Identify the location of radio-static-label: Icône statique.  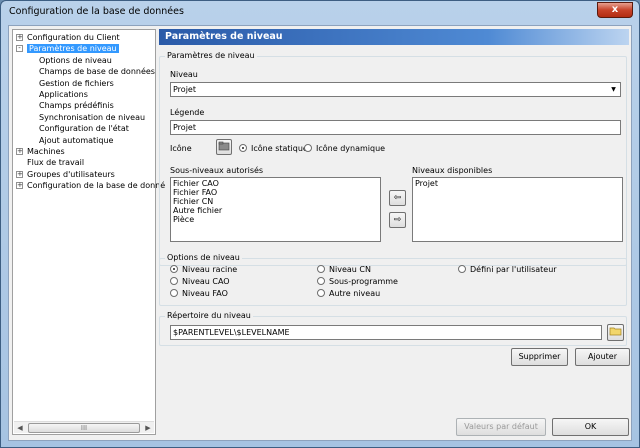
(279, 148).